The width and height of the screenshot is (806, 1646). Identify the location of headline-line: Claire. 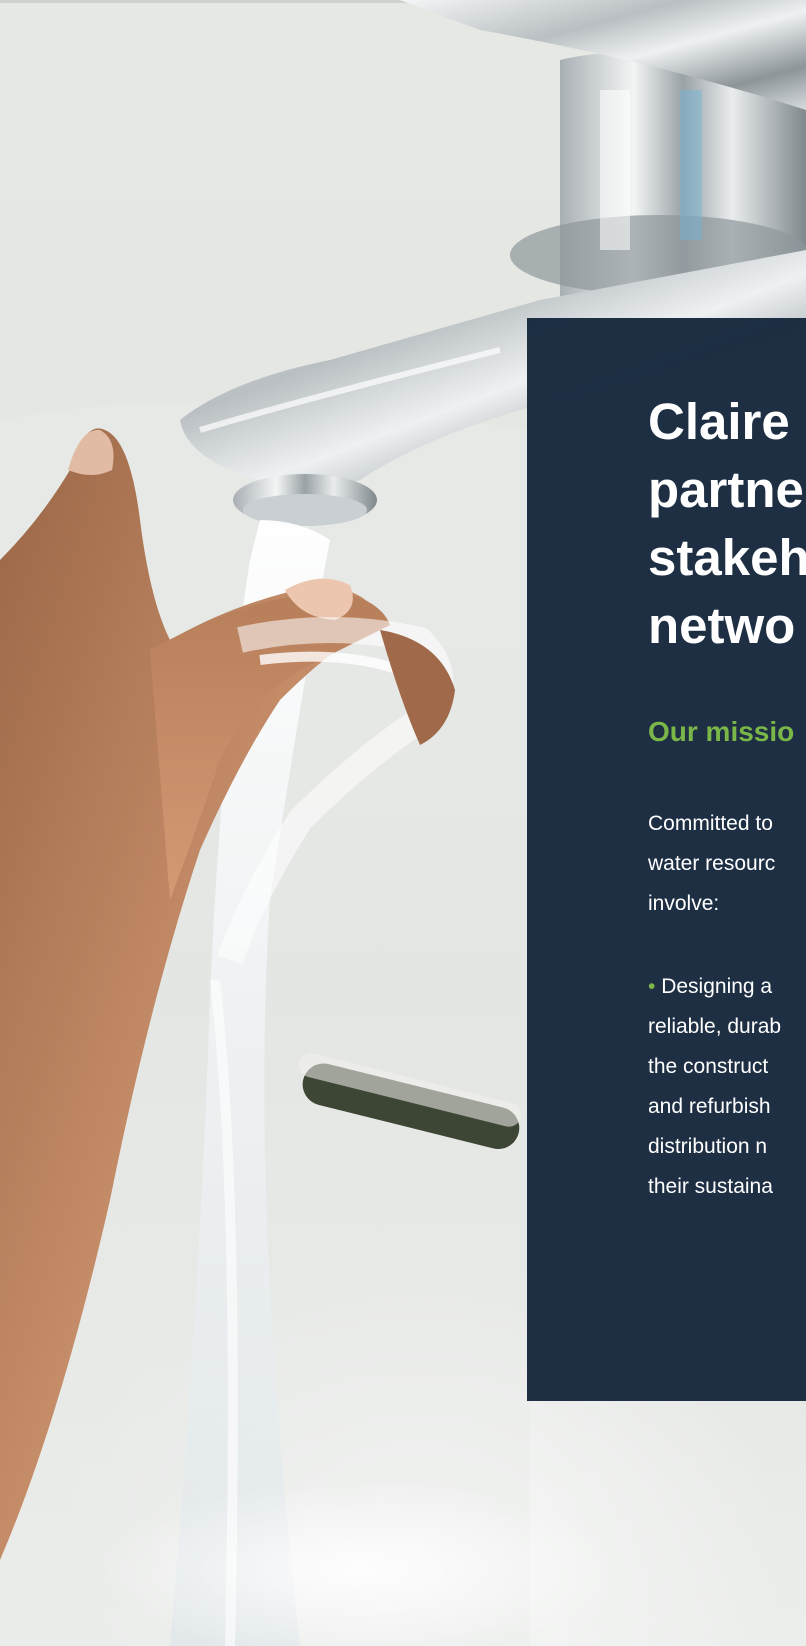
(719, 421).